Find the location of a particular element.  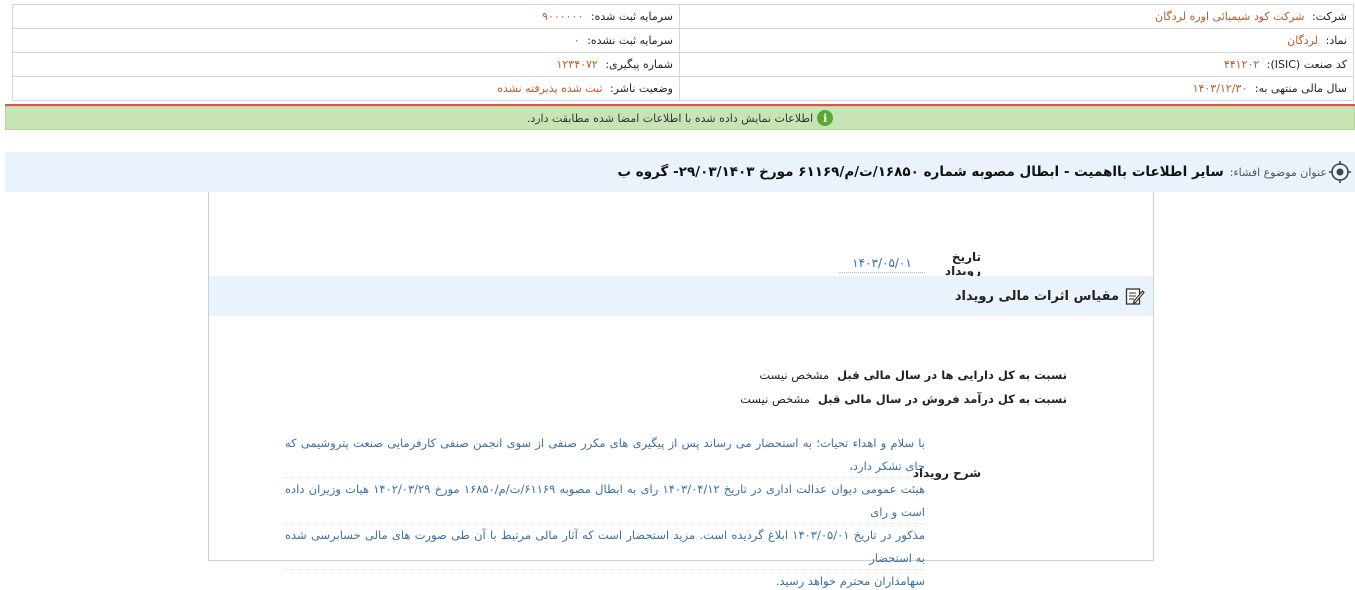

registered-capital-value: ۹۰۰۰۰۰۰ is located at coordinates (563, 16).